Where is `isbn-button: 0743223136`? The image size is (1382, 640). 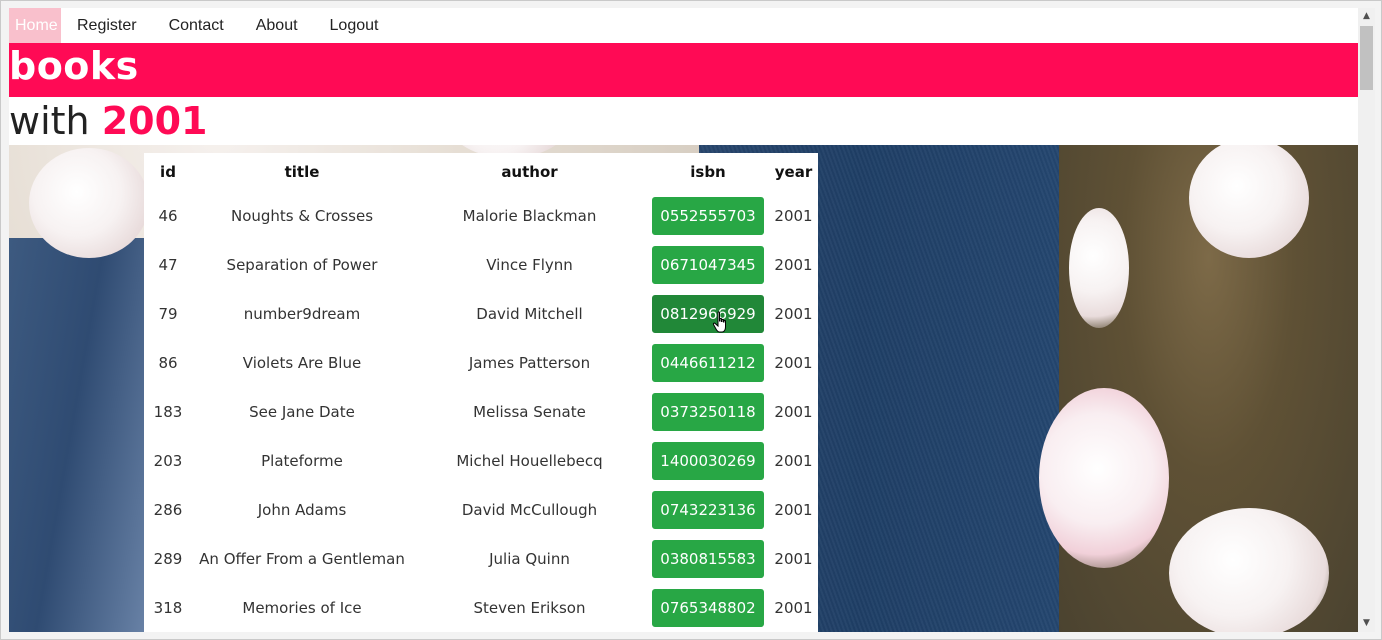 isbn-button: 0743223136 is located at coordinates (708, 509).